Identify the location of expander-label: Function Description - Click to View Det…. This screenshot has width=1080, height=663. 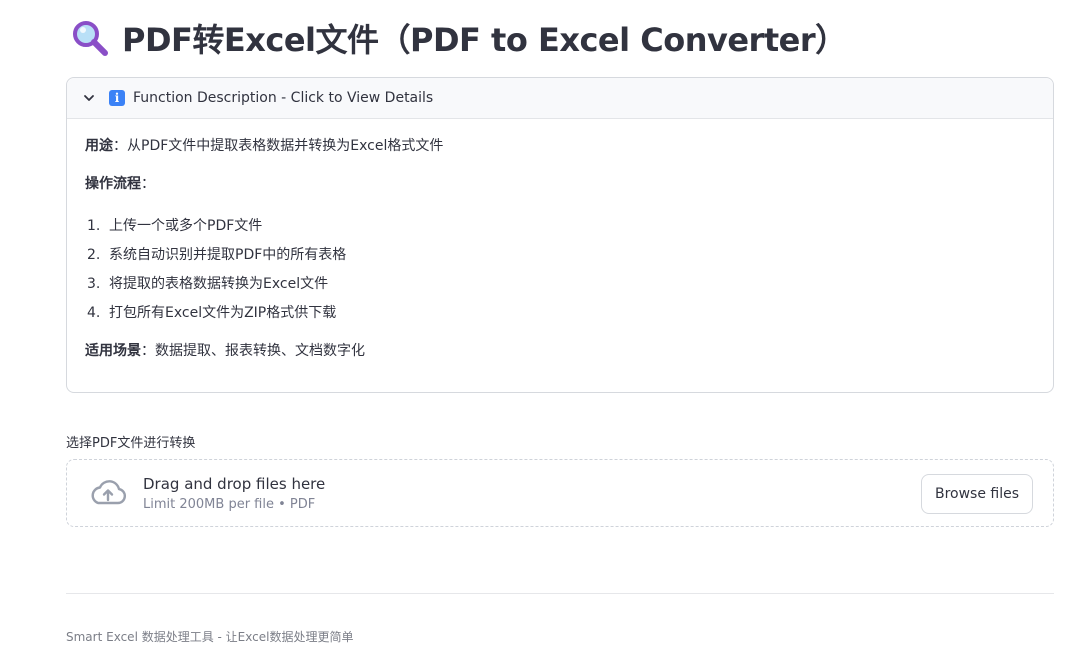
(283, 98).